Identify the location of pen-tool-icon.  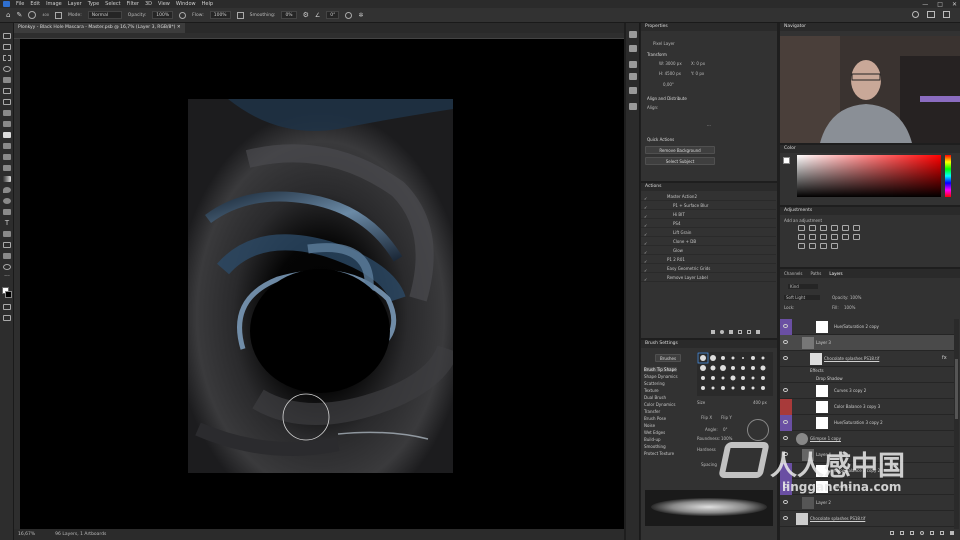
(7, 212).